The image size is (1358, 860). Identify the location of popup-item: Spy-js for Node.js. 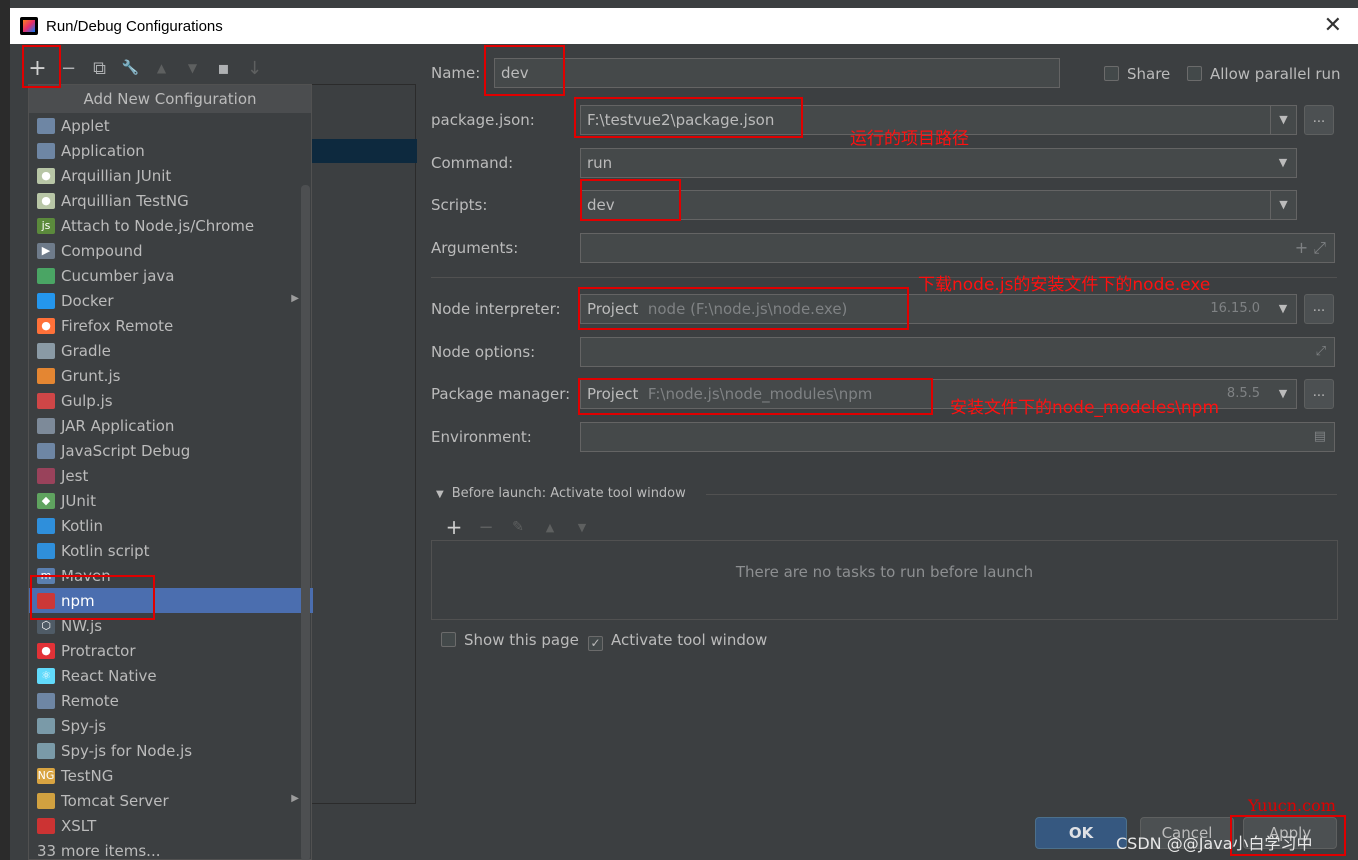
(165, 750).